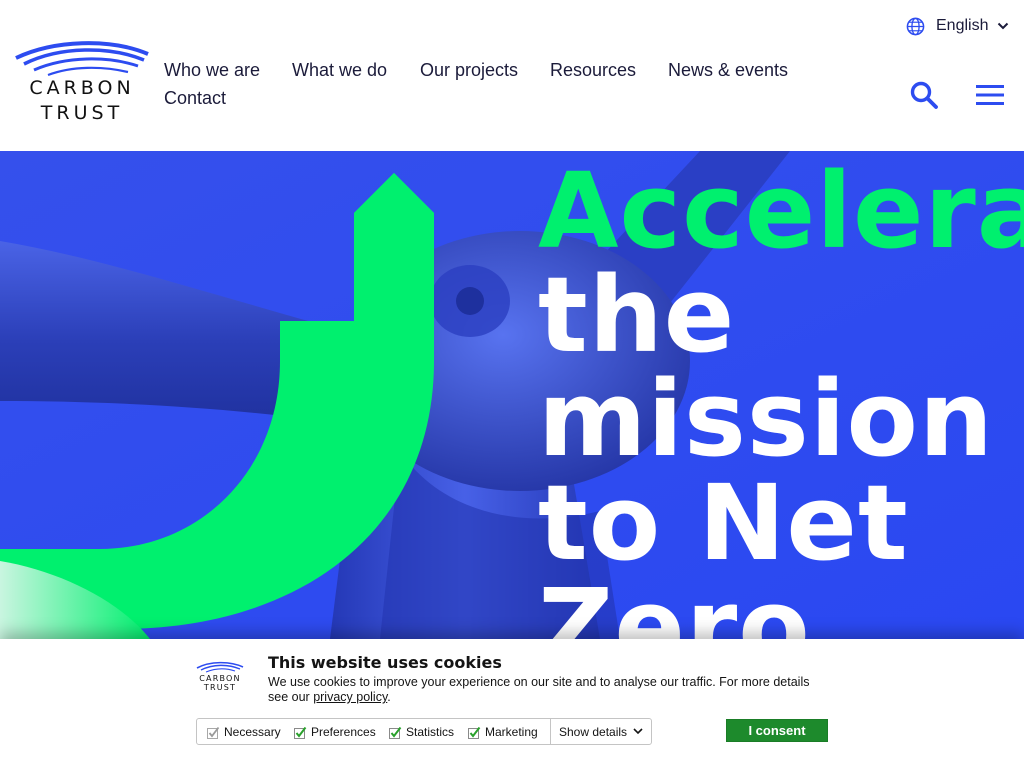 This screenshot has height=768, width=1024. Describe the element at coordinates (252, 732) in the screenshot. I see `checkbox-necessary-label: Necessary` at that location.